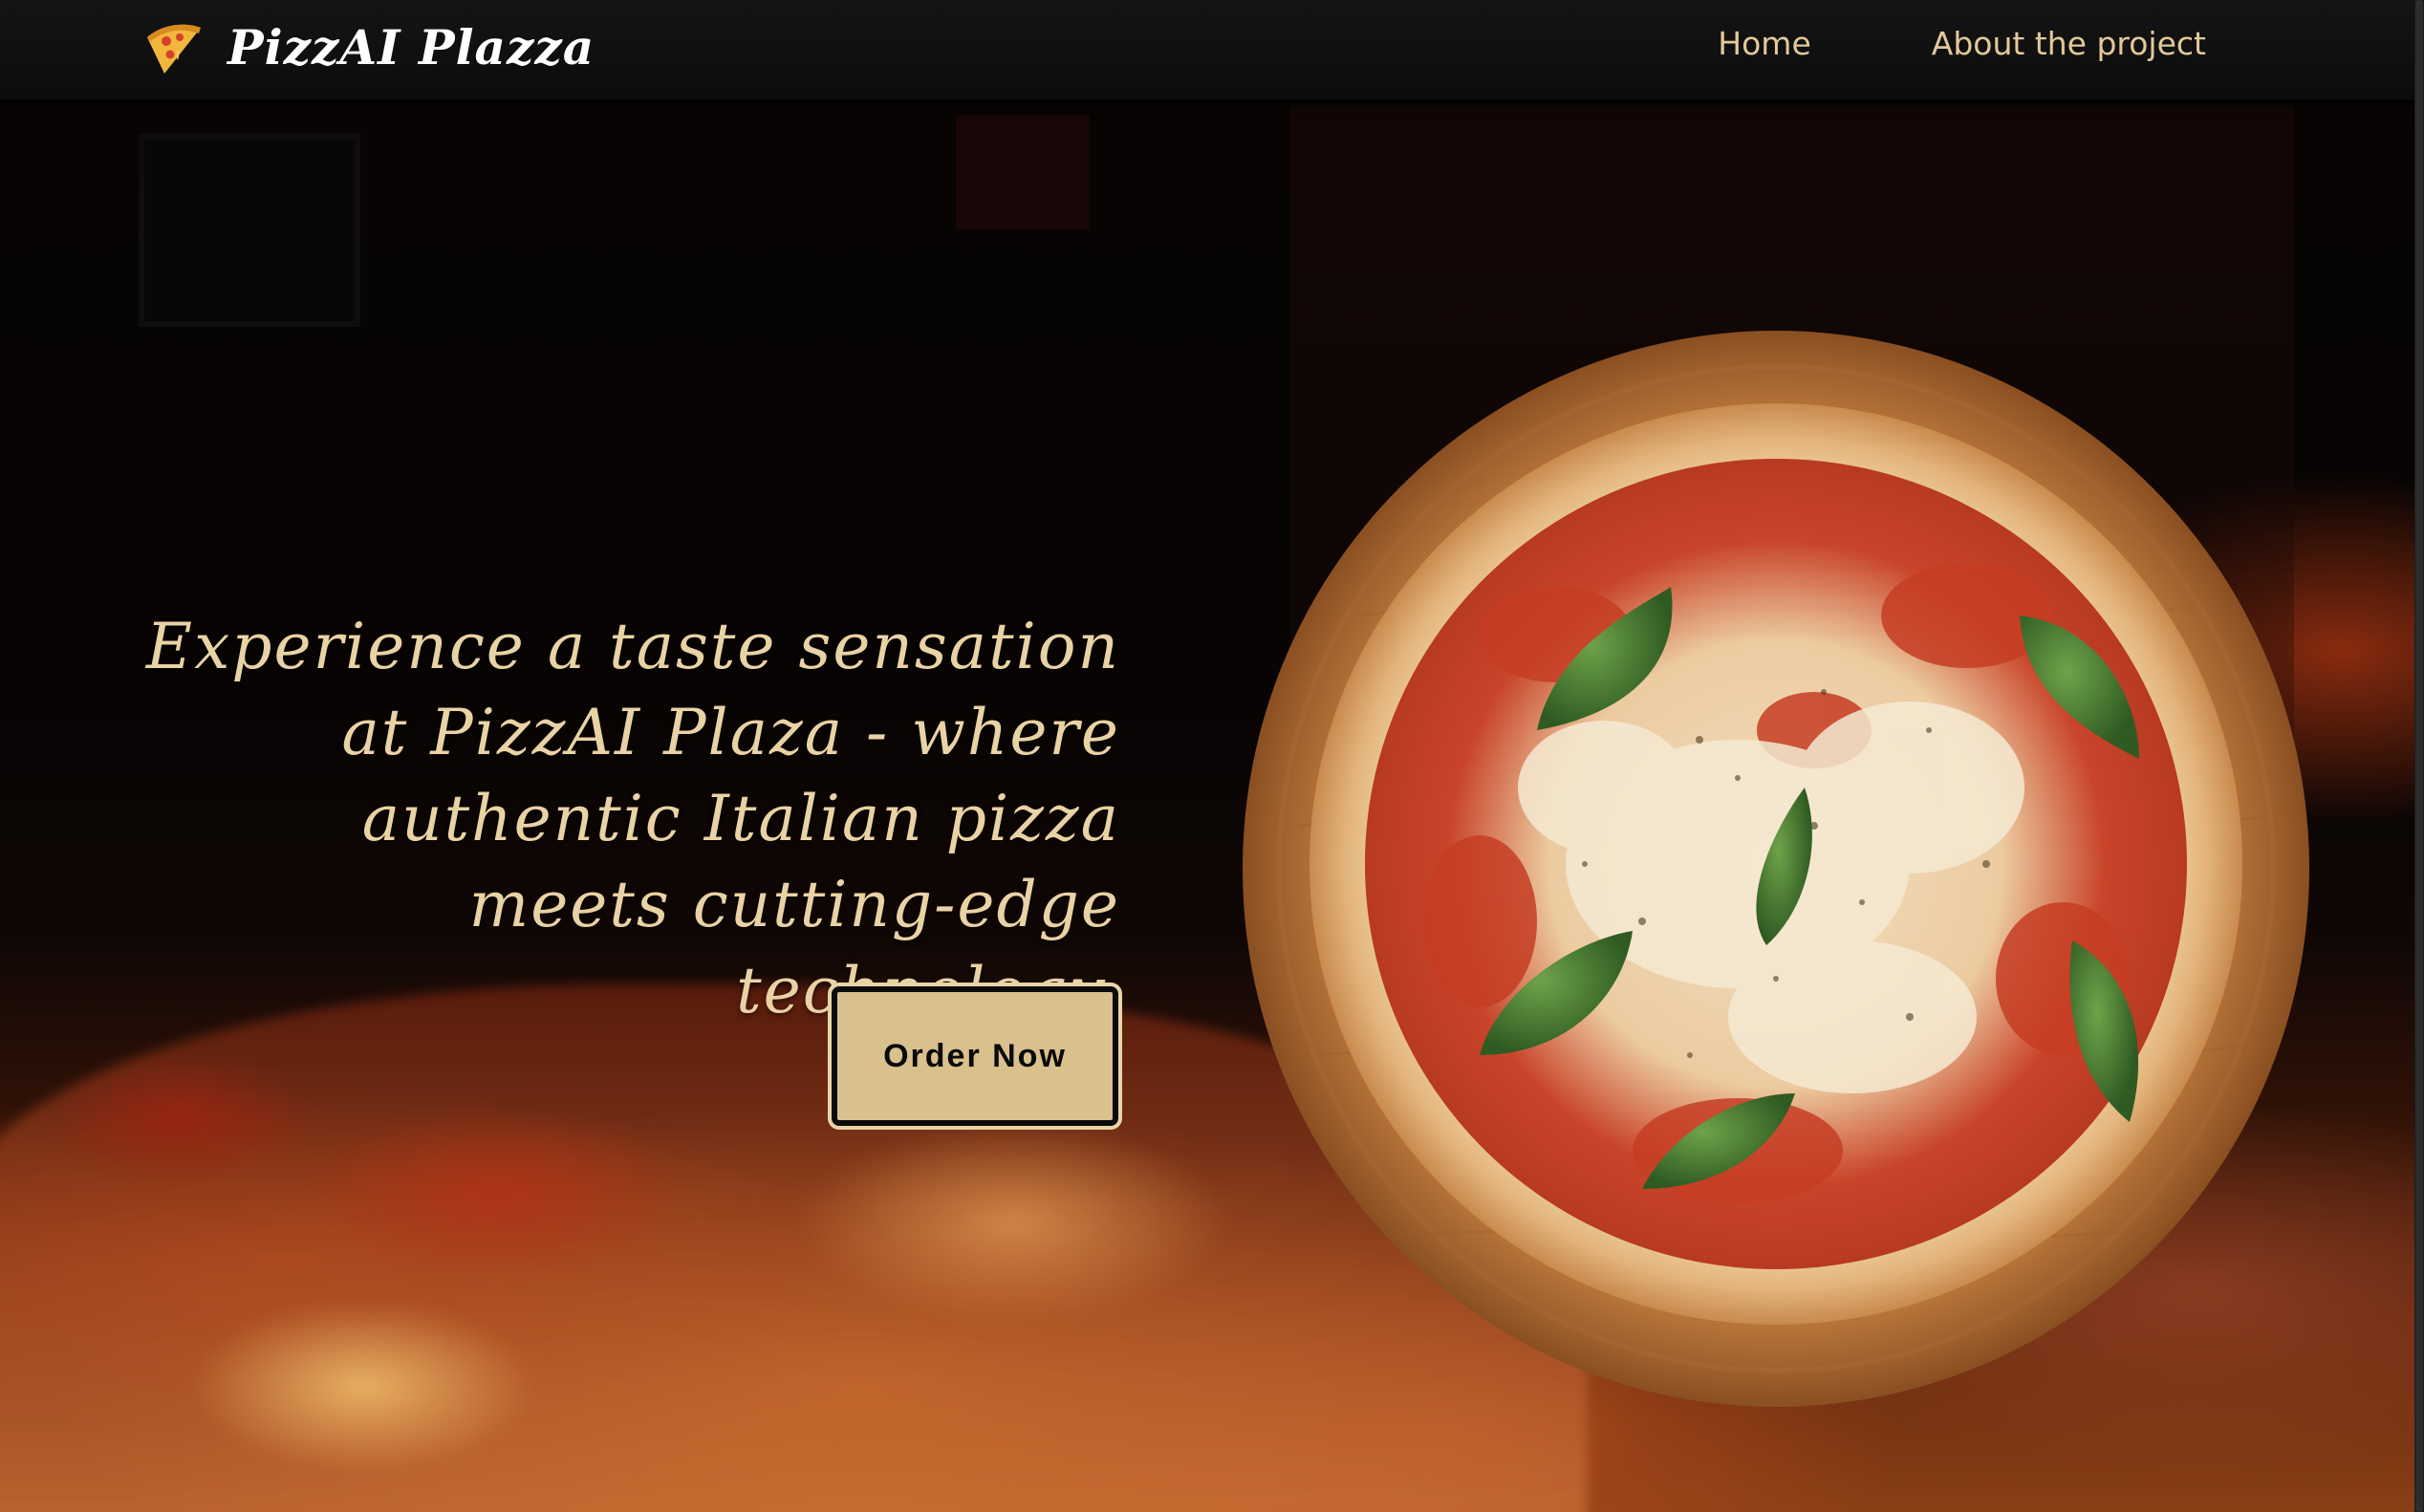  I want to click on tagline-line: authentic Italian pizza, so click(740, 818).